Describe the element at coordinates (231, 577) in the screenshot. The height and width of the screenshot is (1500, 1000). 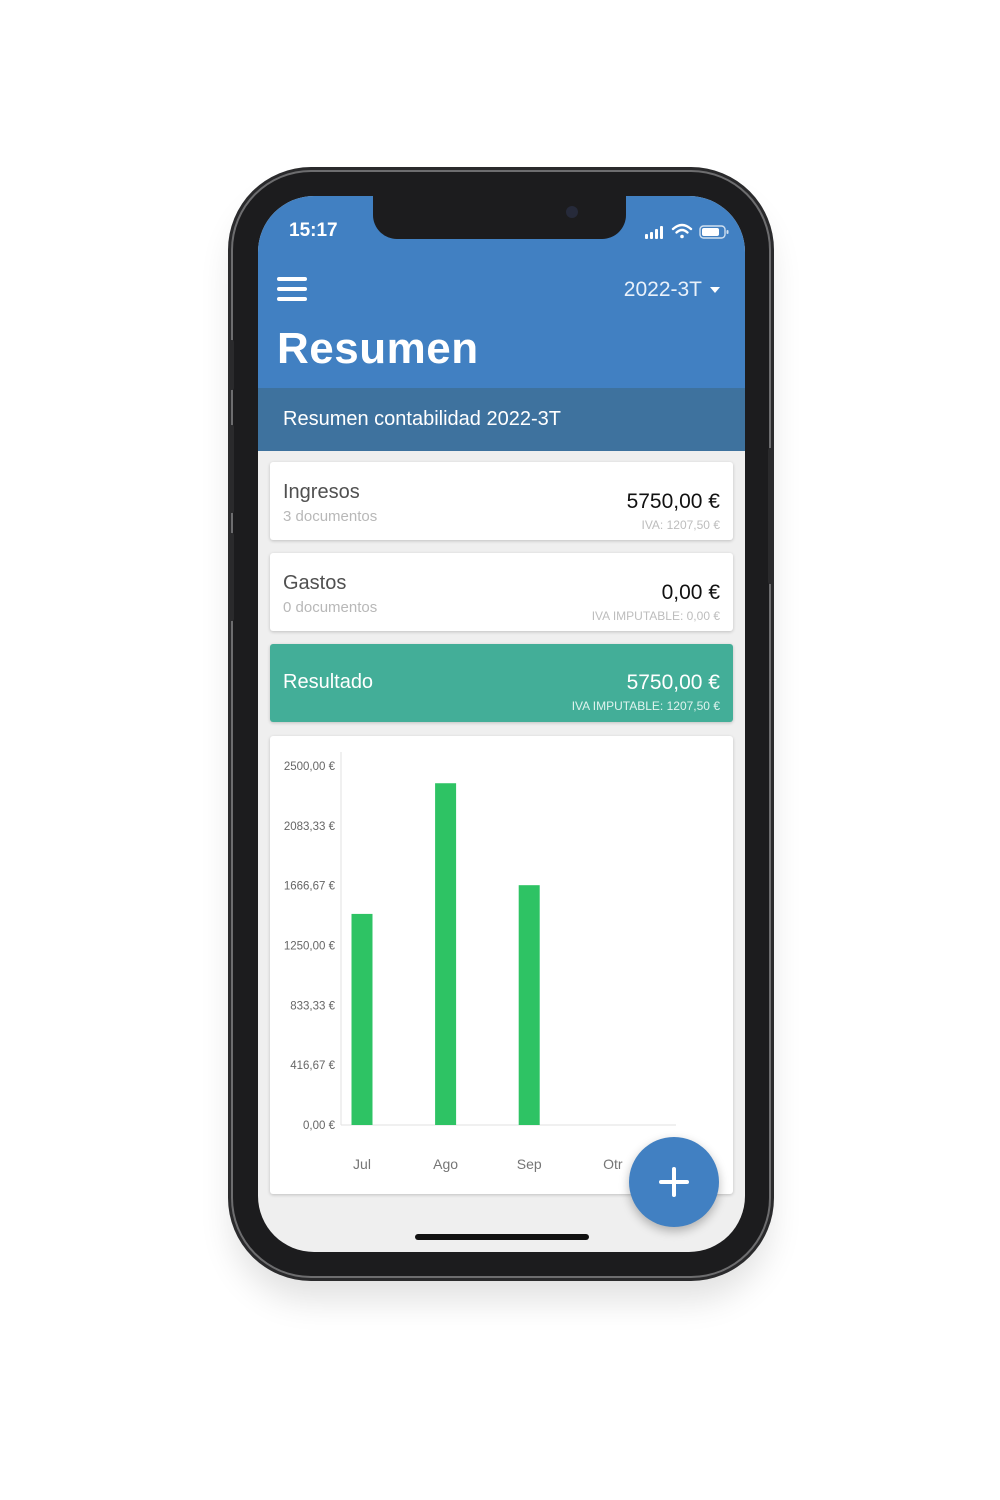
I see `volume-down-button` at that location.